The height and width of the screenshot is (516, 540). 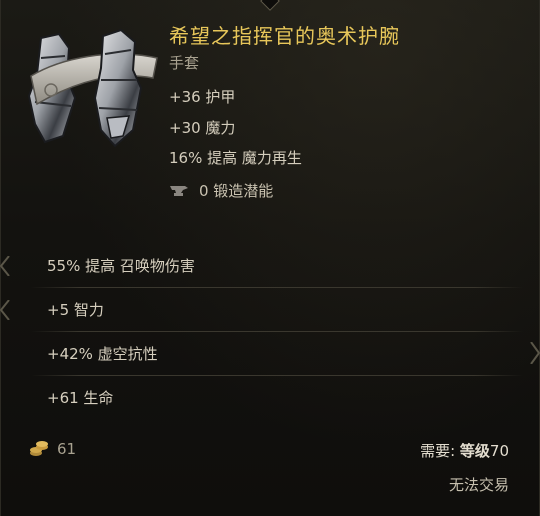 What do you see at coordinates (52, 449) in the screenshot?
I see `gold-value: 61` at bounding box center [52, 449].